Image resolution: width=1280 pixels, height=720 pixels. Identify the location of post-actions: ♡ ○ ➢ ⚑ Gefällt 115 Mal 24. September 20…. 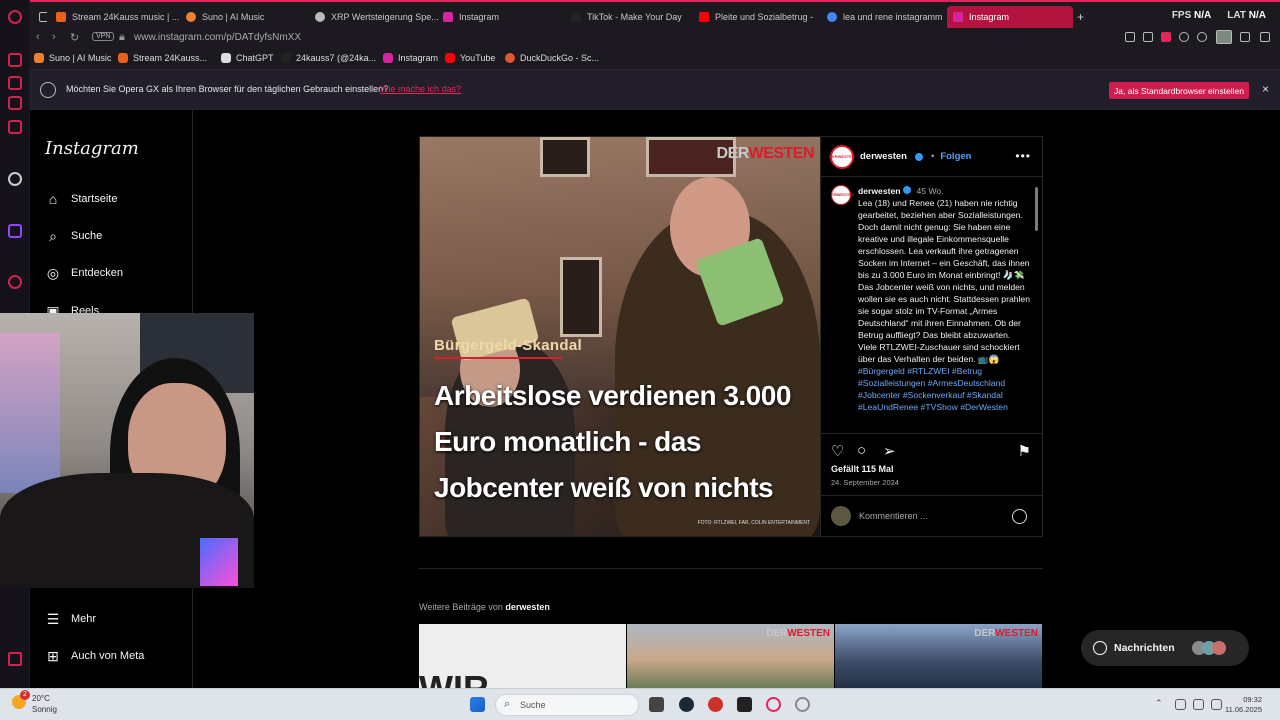
(932, 463).